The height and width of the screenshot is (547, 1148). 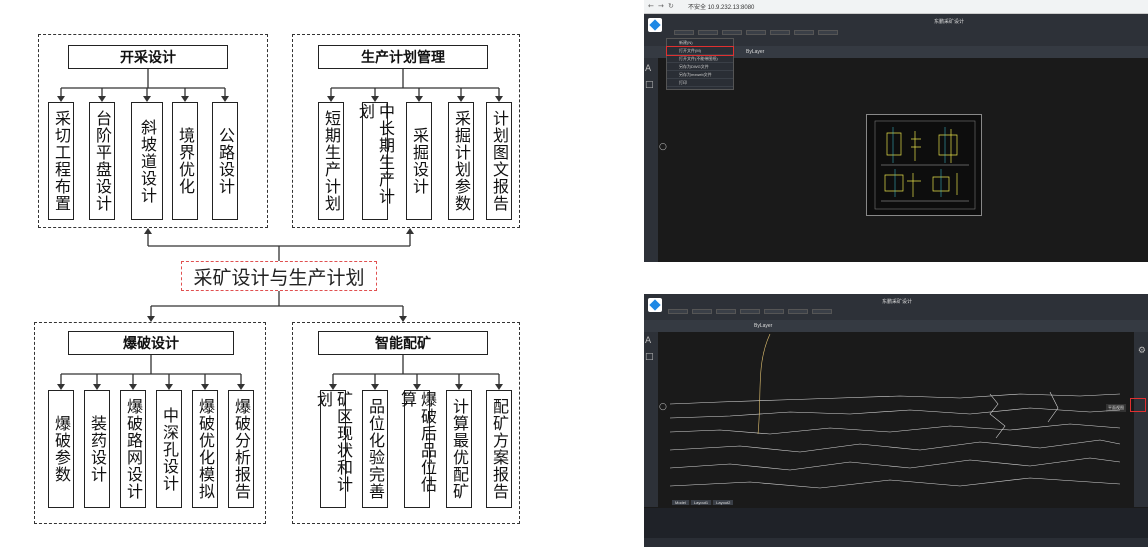 What do you see at coordinates (417, 449) in the screenshot?
I see `leaf-node: 爆破后品位估算` at bounding box center [417, 449].